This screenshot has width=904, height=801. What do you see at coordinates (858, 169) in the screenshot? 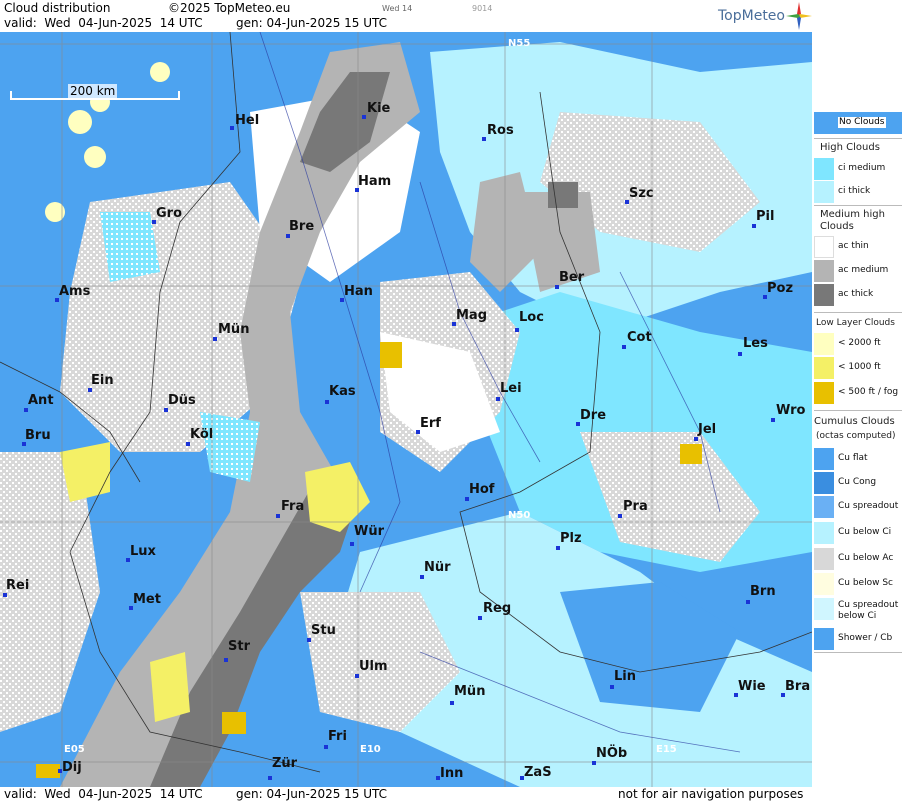
I see `legend-ci-medium: ci medium` at bounding box center [858, 169].